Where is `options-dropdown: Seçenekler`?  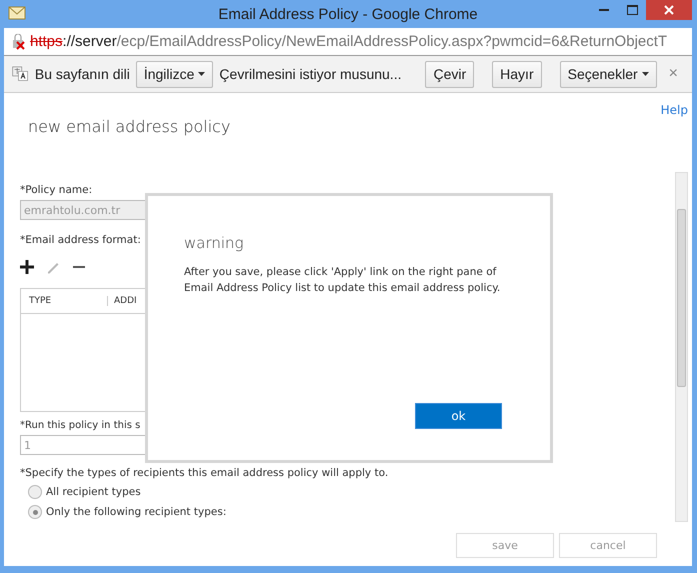 options-dropdown: Seçenekler is located at coordinates (608, 74).